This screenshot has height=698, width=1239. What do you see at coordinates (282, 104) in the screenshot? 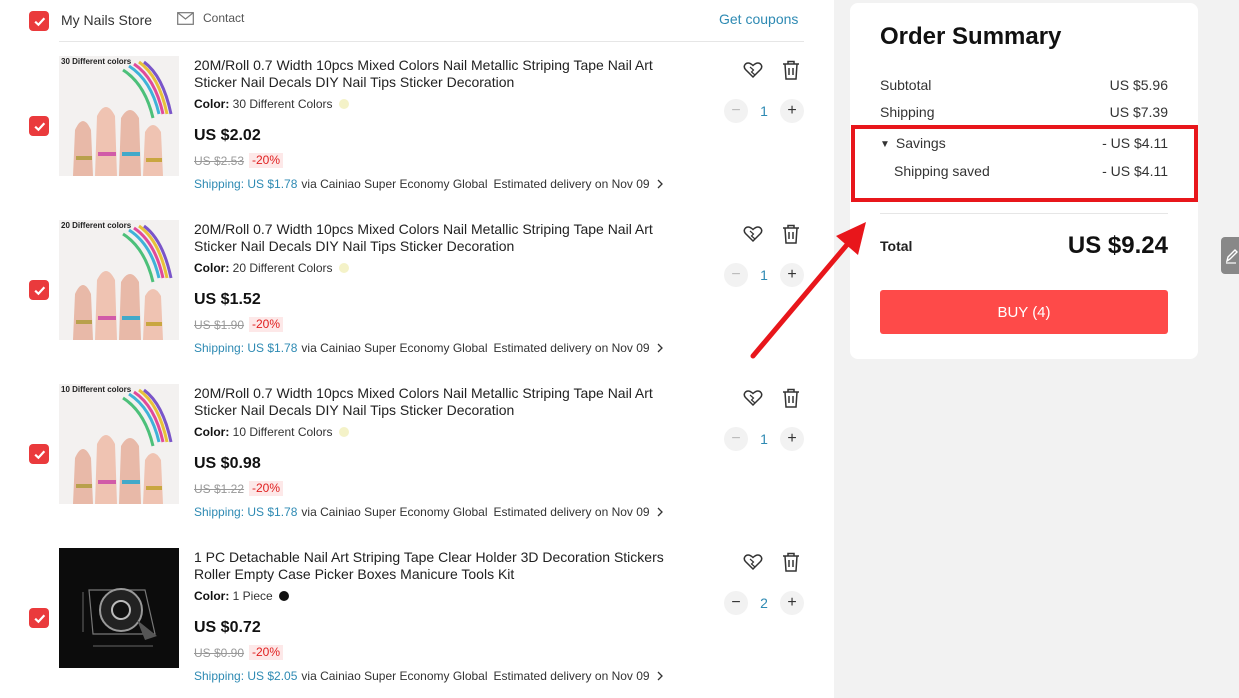
I see `color-value: 30 Different Colors` at bounding box center [282, 104].